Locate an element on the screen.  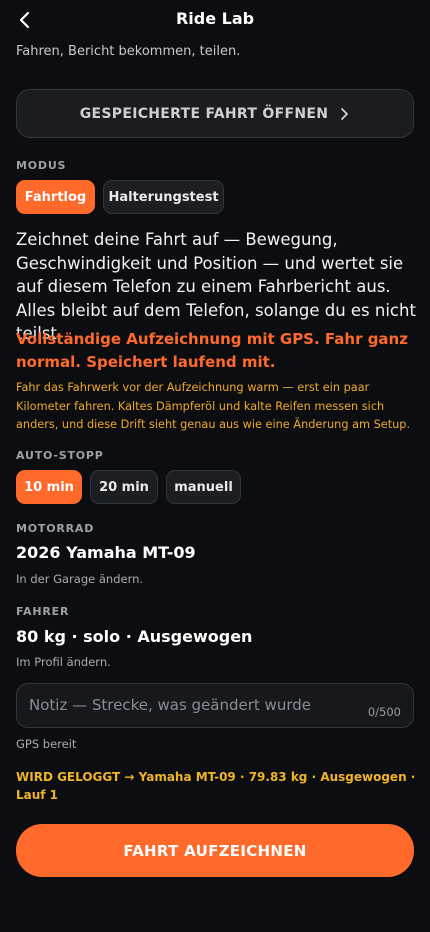
motorcycle-hint: In der Garage ändern. is located at coordinates (80, 579).